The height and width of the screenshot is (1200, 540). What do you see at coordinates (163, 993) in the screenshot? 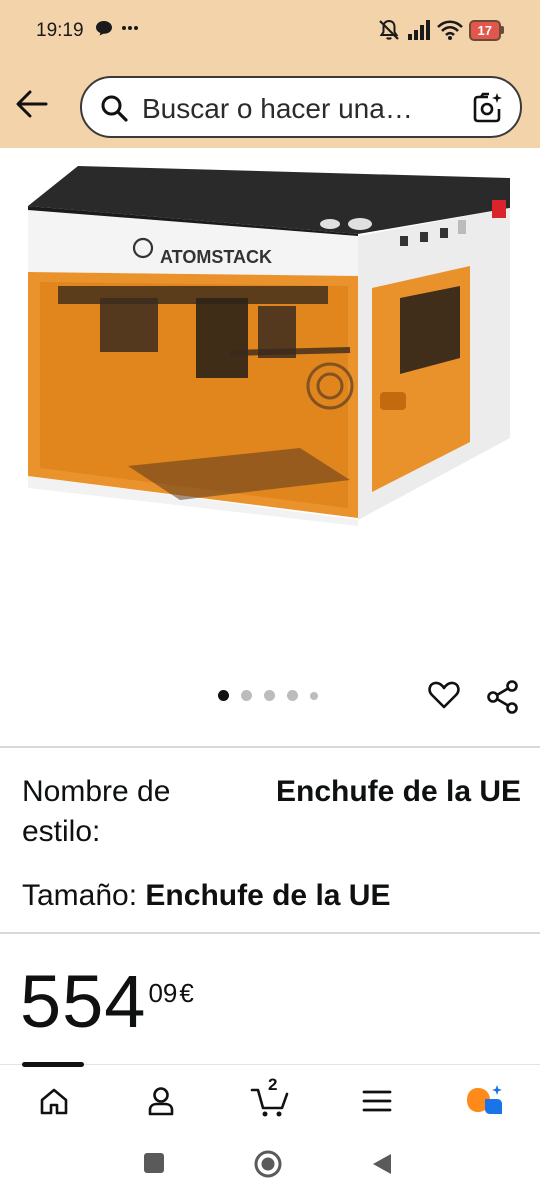
I see `price-fraction: 09` at bounding box center [163, 993].